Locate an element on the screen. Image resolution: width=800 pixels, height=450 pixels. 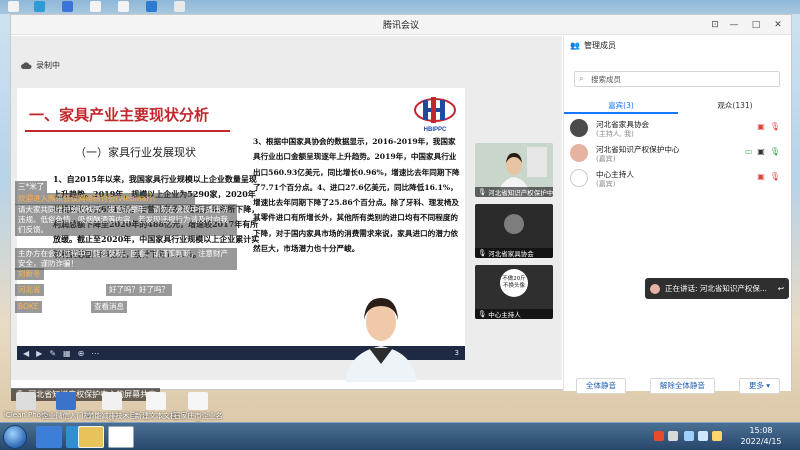
slide-subheading: （一）家具行业发展现状 is located at coordinates (135, 152).